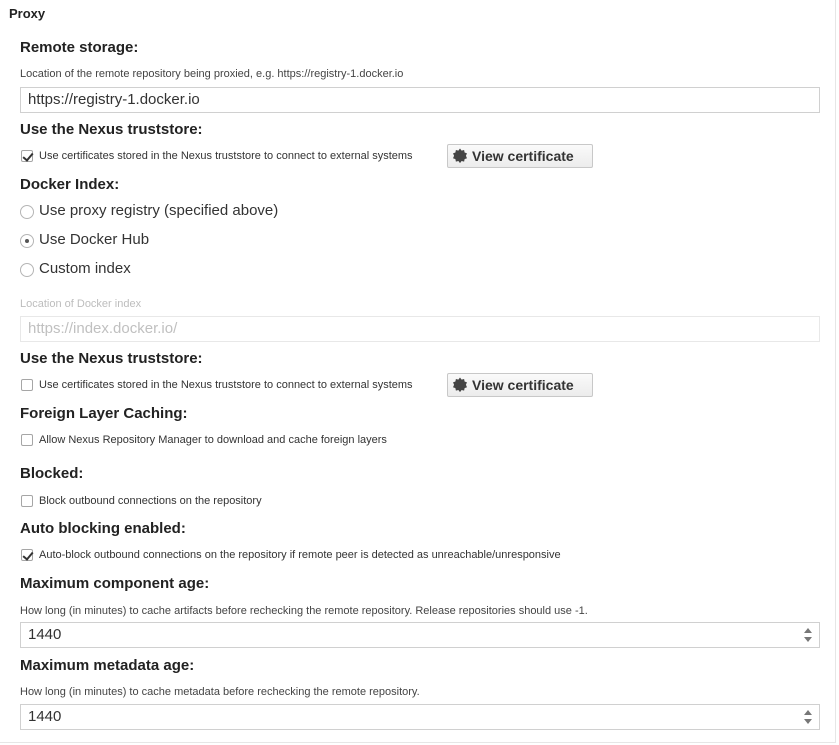 The height and width of the screenshot is (745, 839). Describe the element at coordinates (808, 635) in the screenshot. I see `max-component-age-stepper` at that location.